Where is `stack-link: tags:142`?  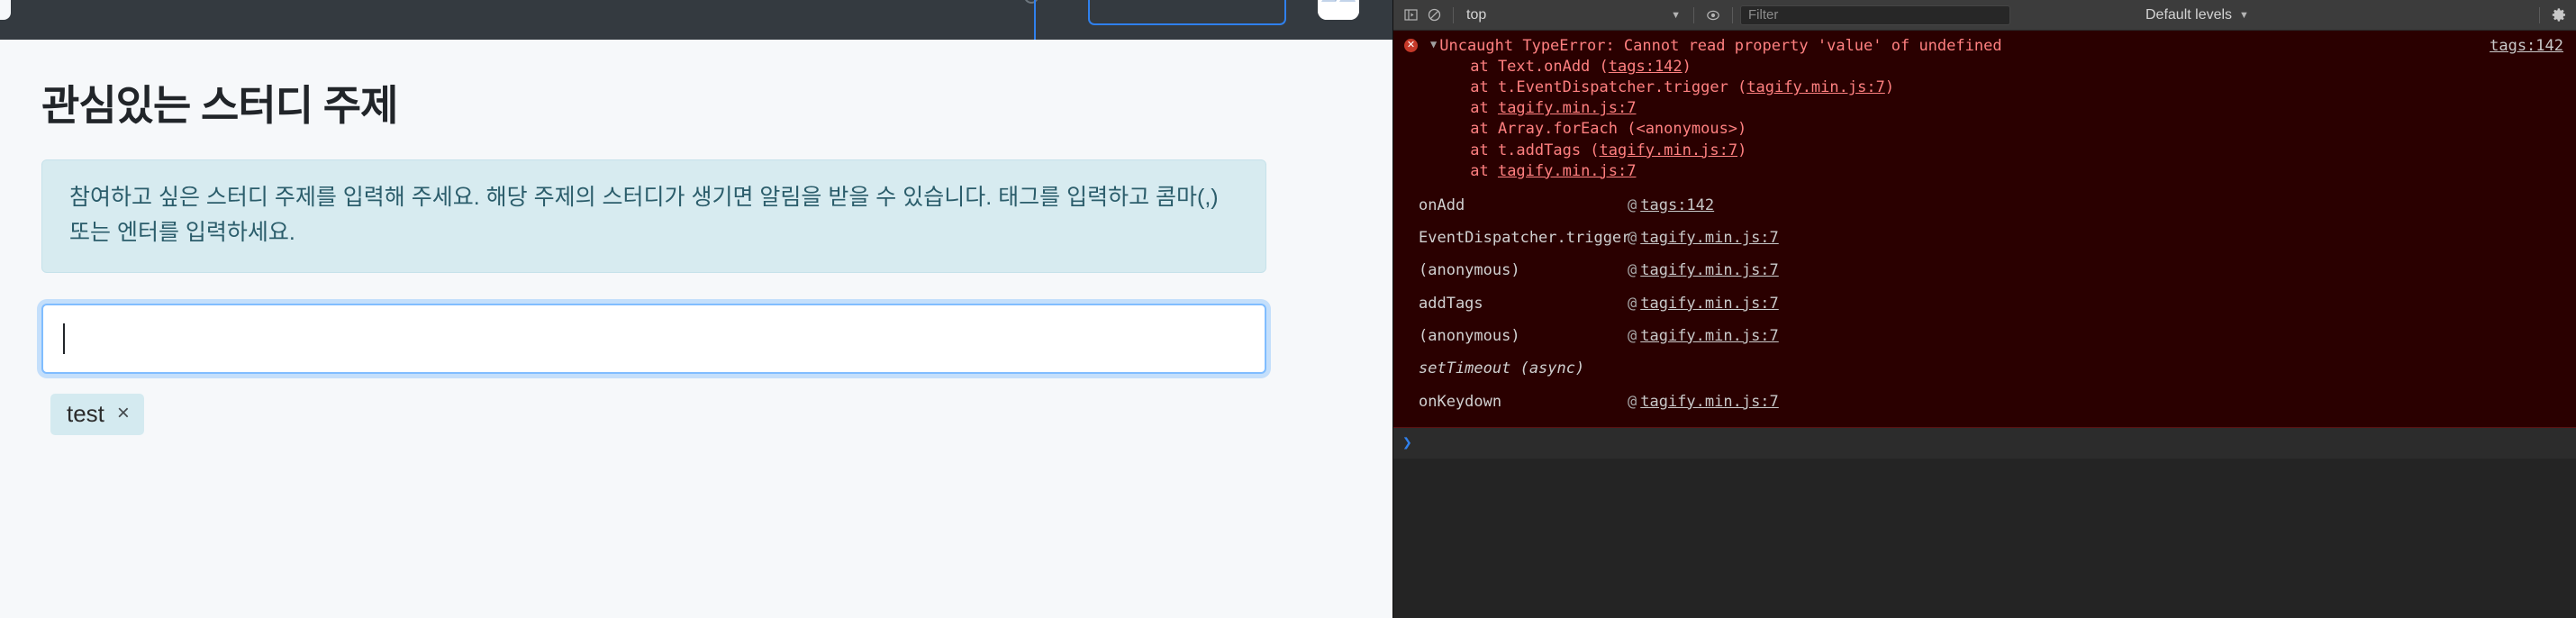
stack-link: tags:142 is located at coordinates (1646, 67).